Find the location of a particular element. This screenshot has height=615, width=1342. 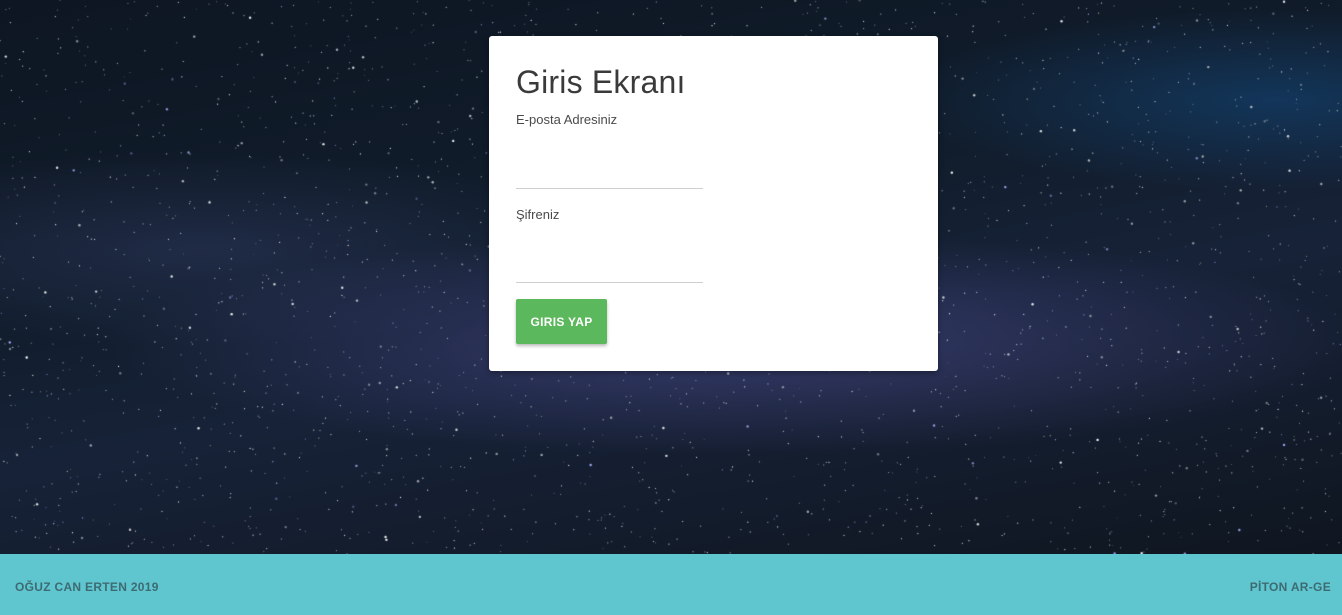

email-label: E-posta Adresiniz is located at coordinates (567, 119).